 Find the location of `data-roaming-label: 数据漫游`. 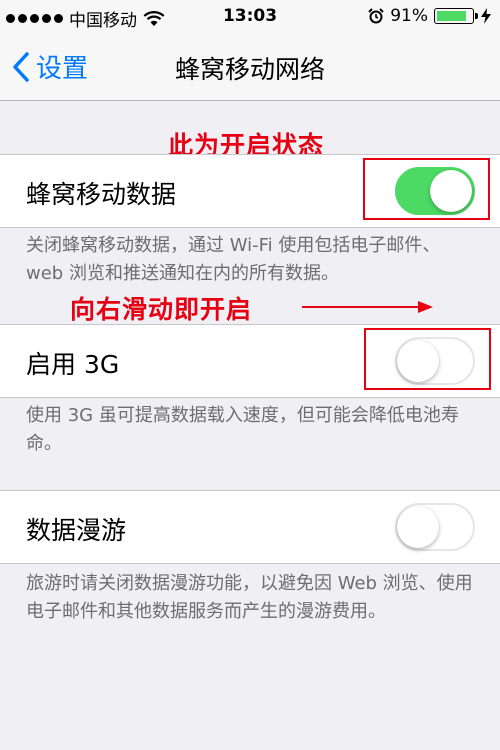

data-roaming-label: 数据漫游 is located at coordinates (76, 530).